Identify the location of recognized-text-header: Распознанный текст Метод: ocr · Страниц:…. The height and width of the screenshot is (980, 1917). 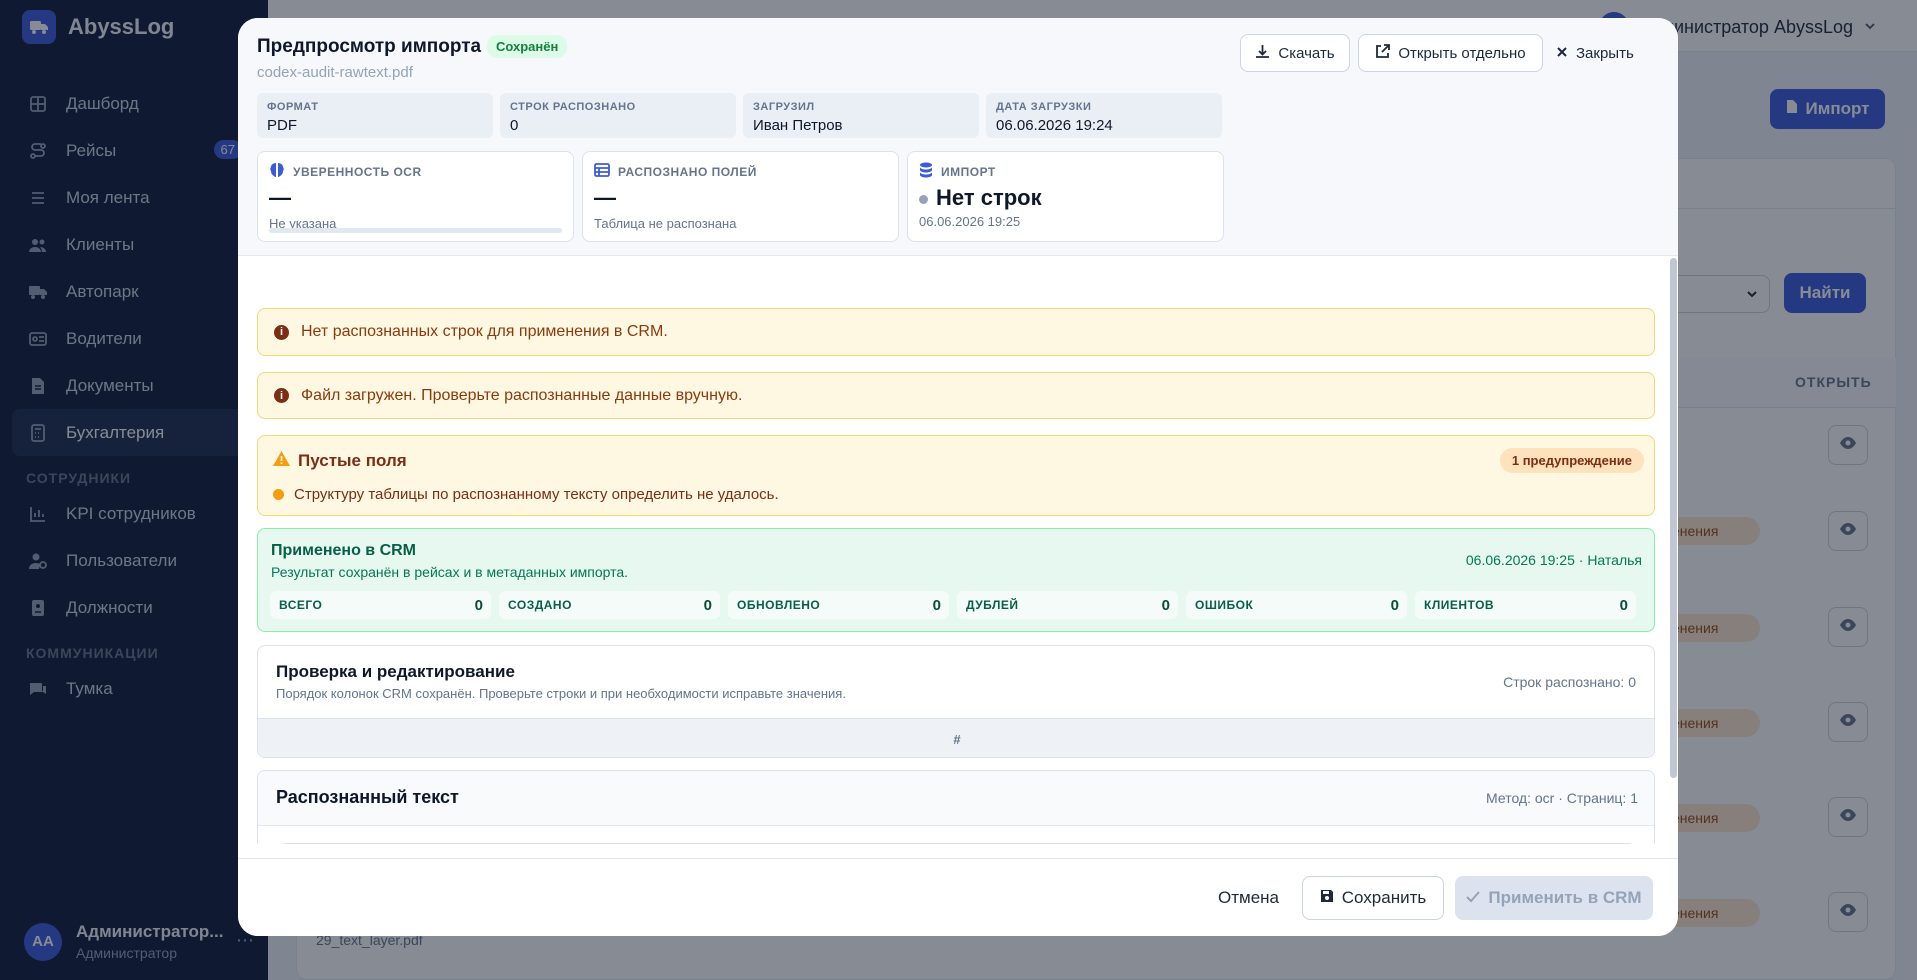
(956, 798).